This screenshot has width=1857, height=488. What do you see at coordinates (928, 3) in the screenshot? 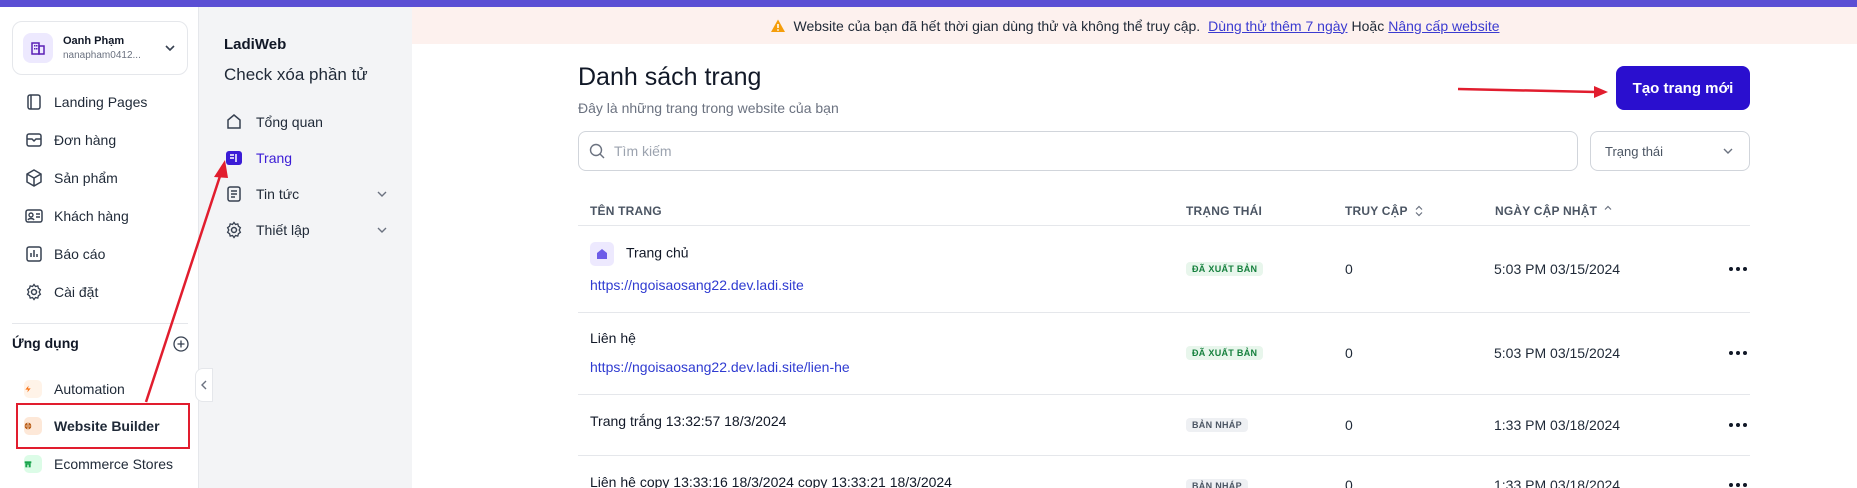
I see `top-accent-bar` at bounding box center [928, 3].